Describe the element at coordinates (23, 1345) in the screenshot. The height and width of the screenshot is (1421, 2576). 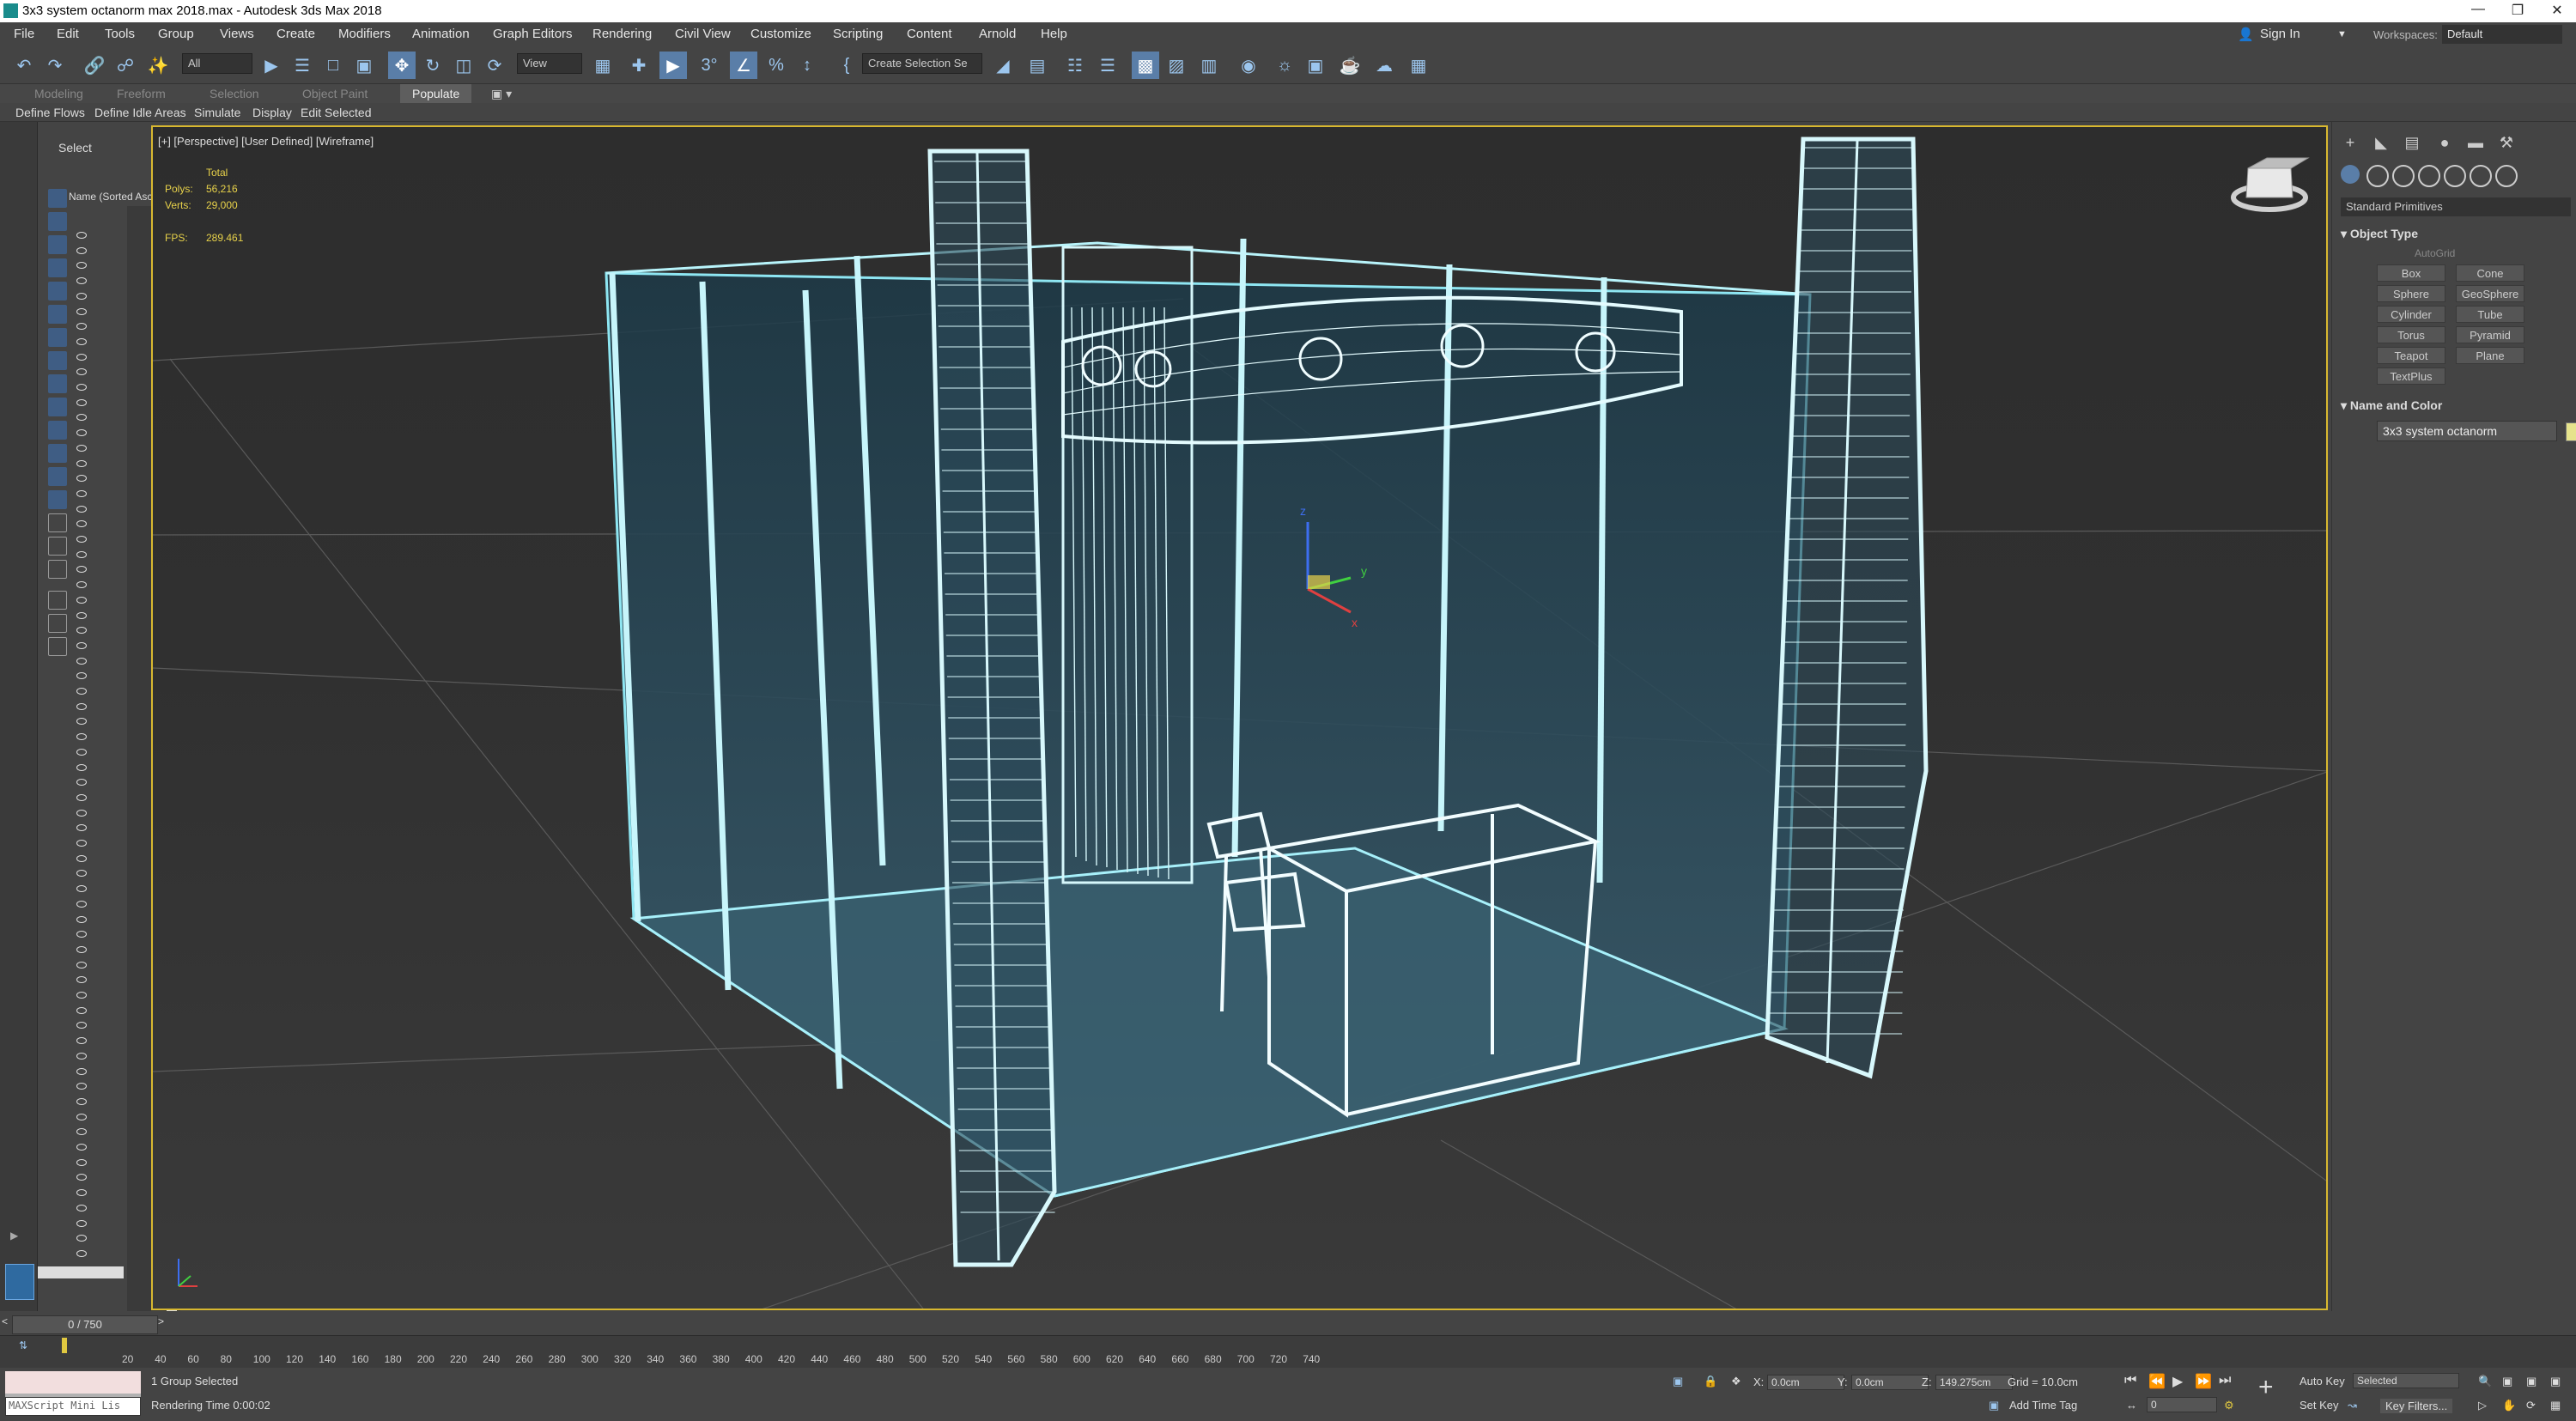
I see `mini-curve-editor-icon: ⇅` at that location.